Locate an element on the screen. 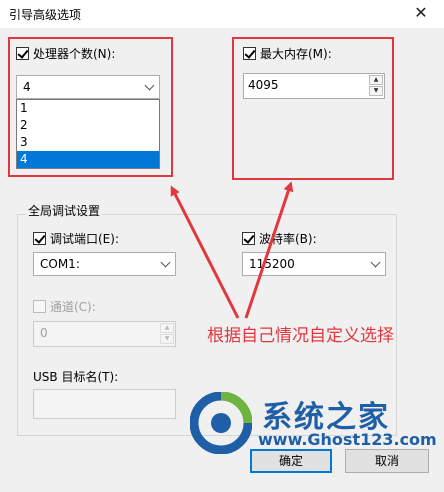 The height and width of the screenshot is (492, 444). watermark-url: www.Ghost123.com is located at coordinates (347, 439).